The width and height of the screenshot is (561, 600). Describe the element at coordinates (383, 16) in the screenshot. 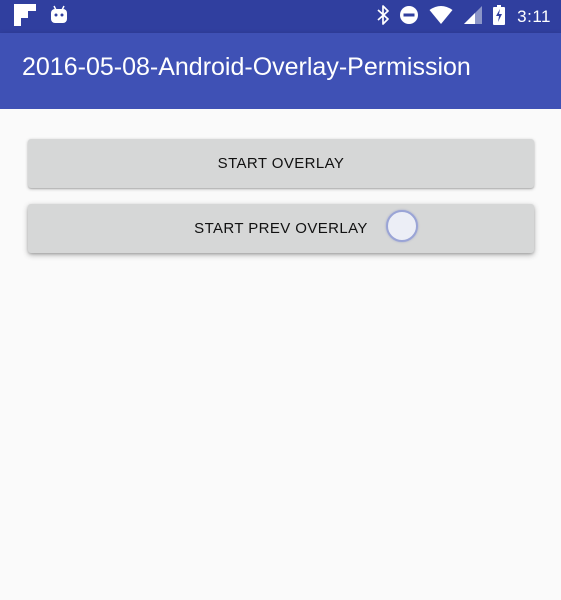

I see `bluetooth-icon` at that location.